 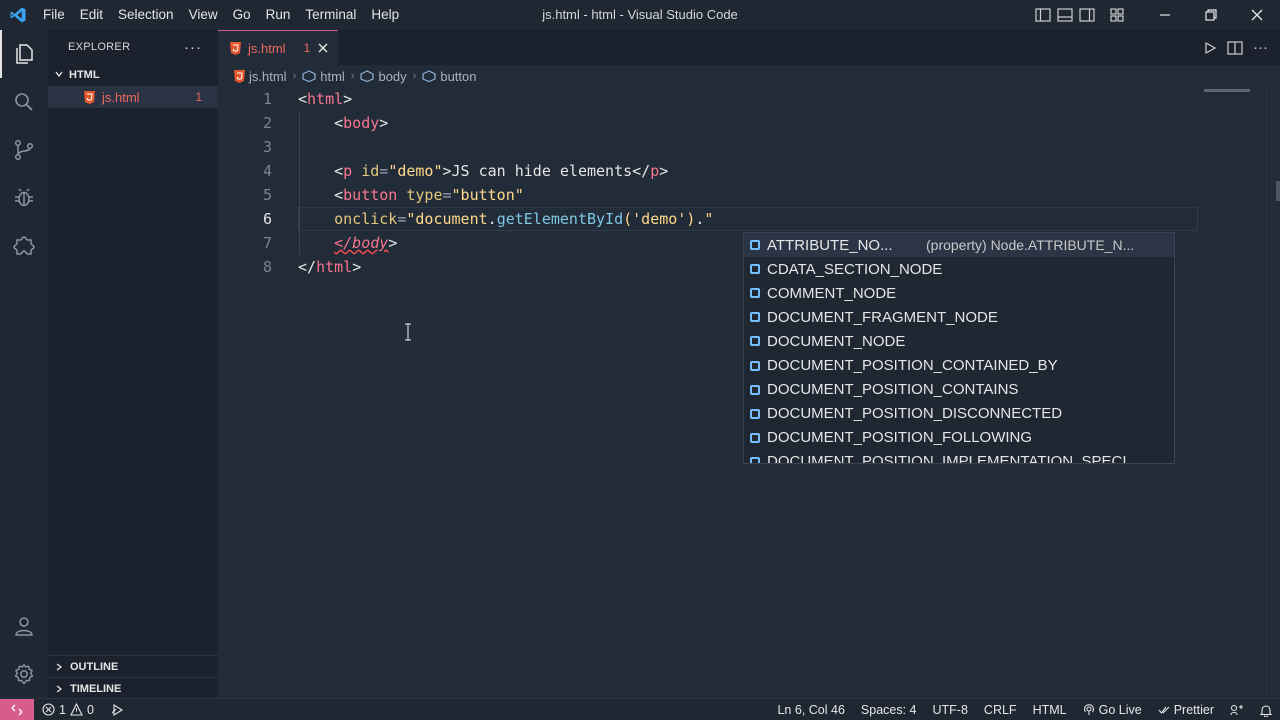 What do you see at coordinates (133, 97) in the screenshot?
I see `file-item-js-html: js.html 1` at bounding box center [133, 97].